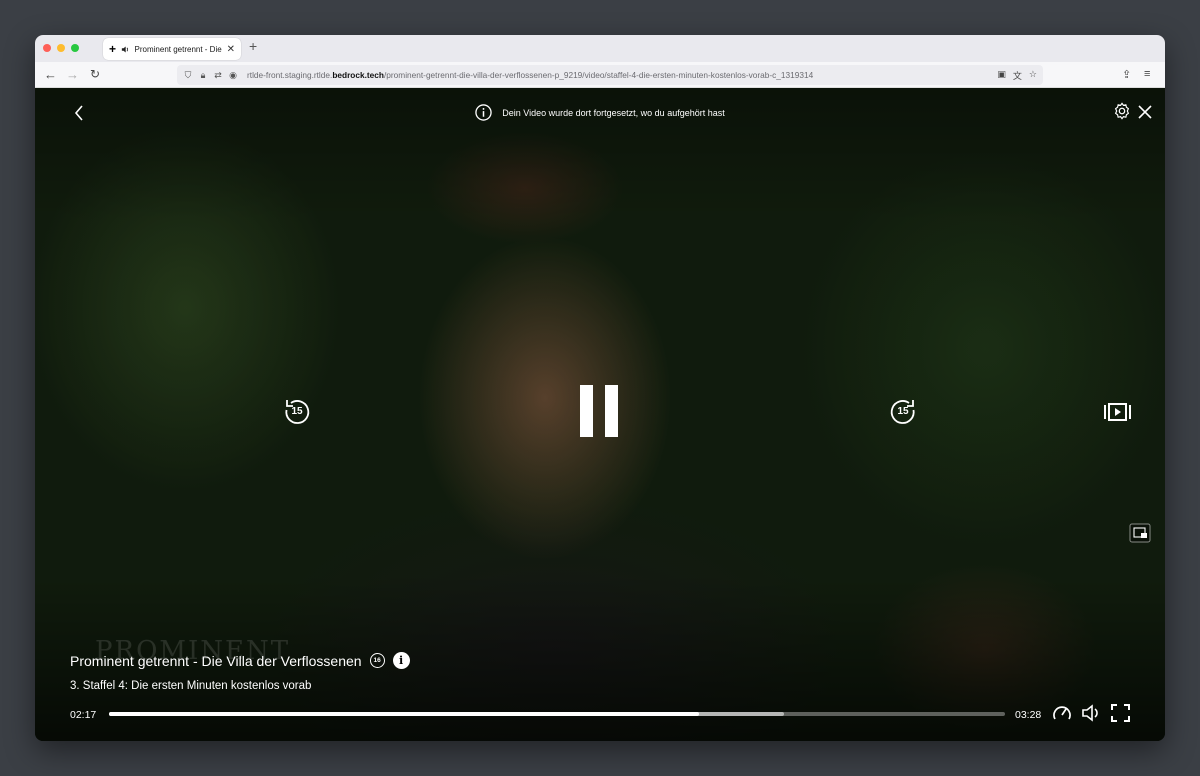  What do you see at coordinates (218, 75) in the screenshot?
I see `permissions-icon: ⇄` at bounding box center [218, 75].